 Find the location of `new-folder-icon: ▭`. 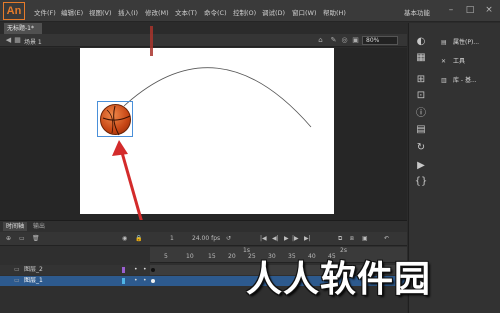

new-folder-icon: ▭ is located at coordinates (22, 238).